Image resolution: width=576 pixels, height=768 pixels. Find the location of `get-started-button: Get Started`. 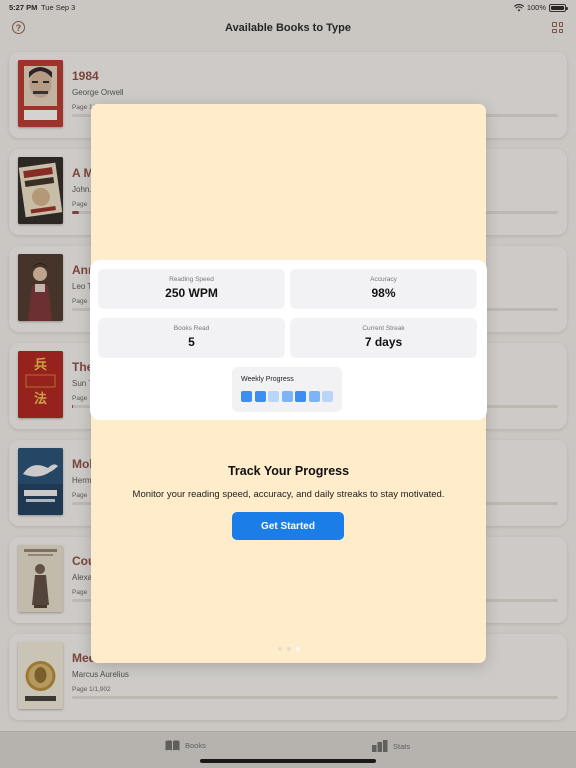

get-started-button: Get Started is located at coordinates (288, 526).